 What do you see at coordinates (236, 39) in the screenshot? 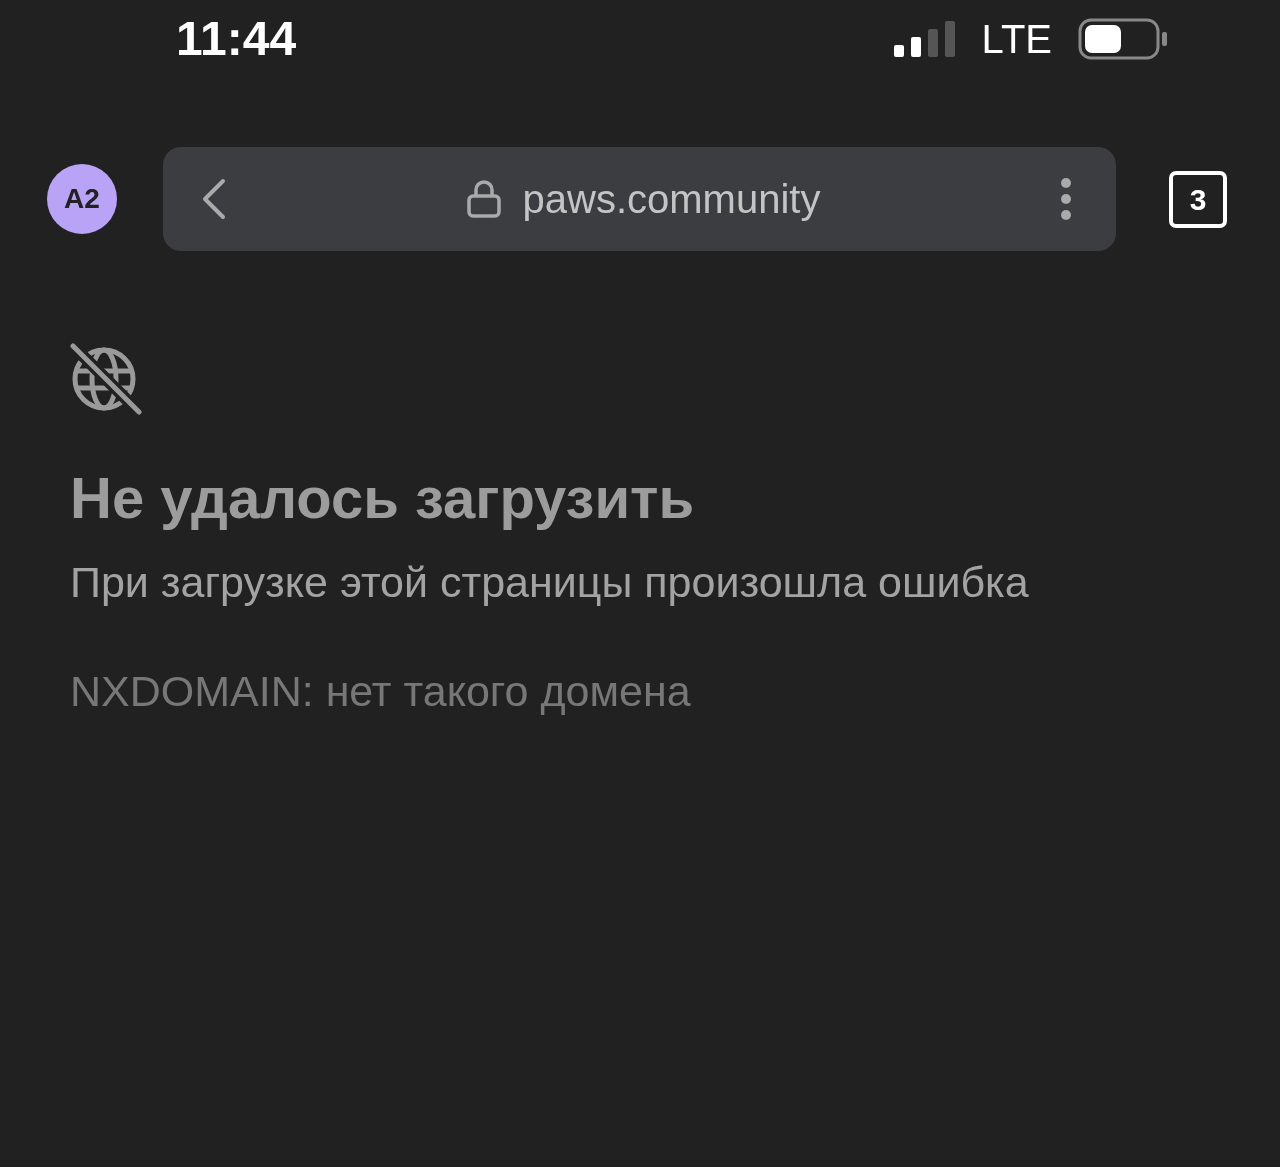
I see `status-time: 11:44` at bounding box center [236, 39].